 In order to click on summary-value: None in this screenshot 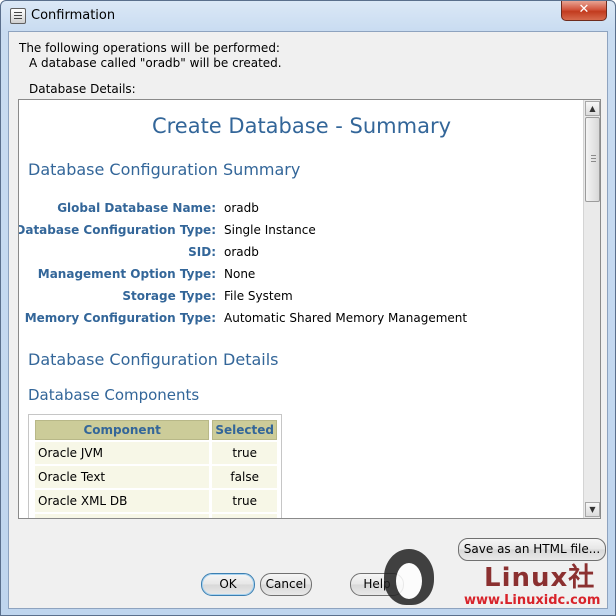, I will do `click(240, 274)`.